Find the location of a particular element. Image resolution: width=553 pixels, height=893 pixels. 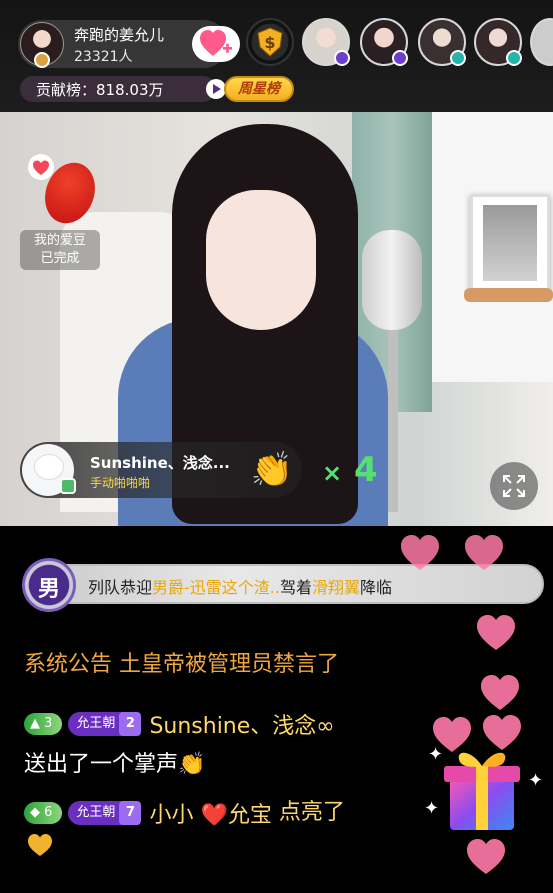

entry-prefix: 列队恭迎 is located at coordinates (120, 587).